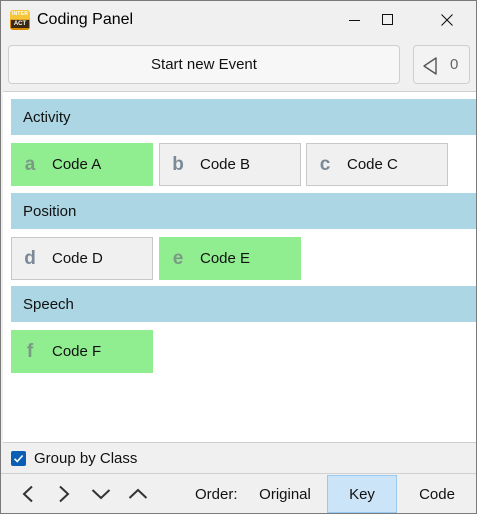  What do you see at coordinates (243, 304) in the screenshot?
I see `class-header-speech: Speech` at bounding box center [243, 304].